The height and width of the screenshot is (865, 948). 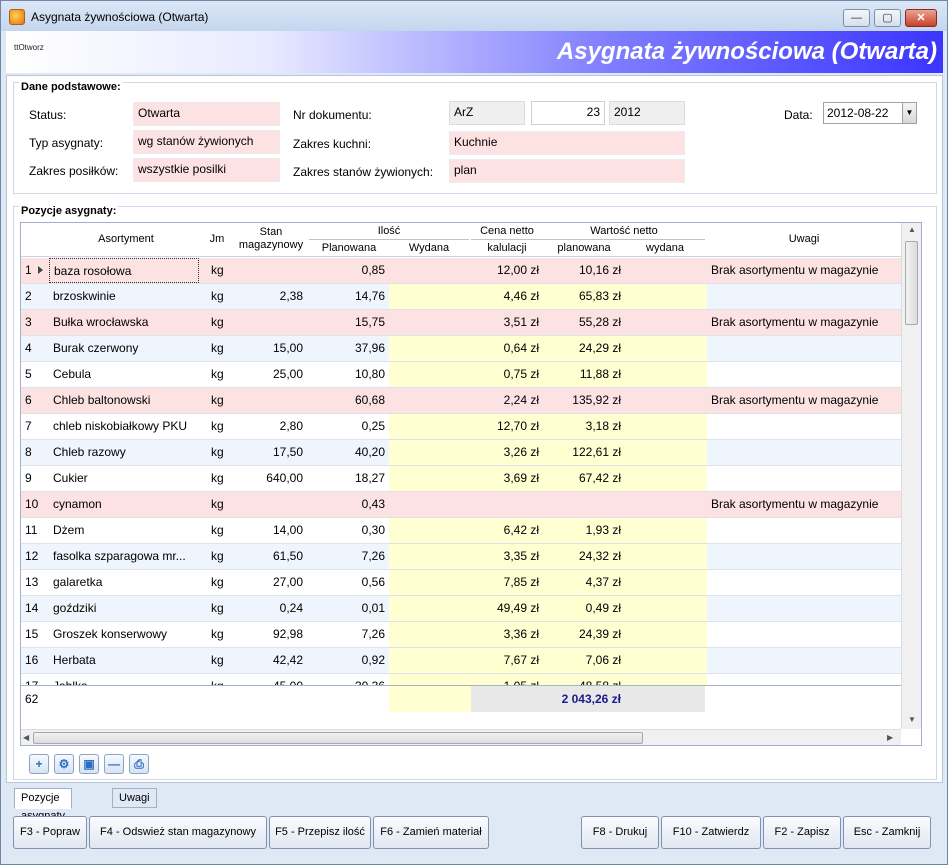 I want to click on cell-wartosc-planowana: 0,49 zł, so click(x=584, y=608).